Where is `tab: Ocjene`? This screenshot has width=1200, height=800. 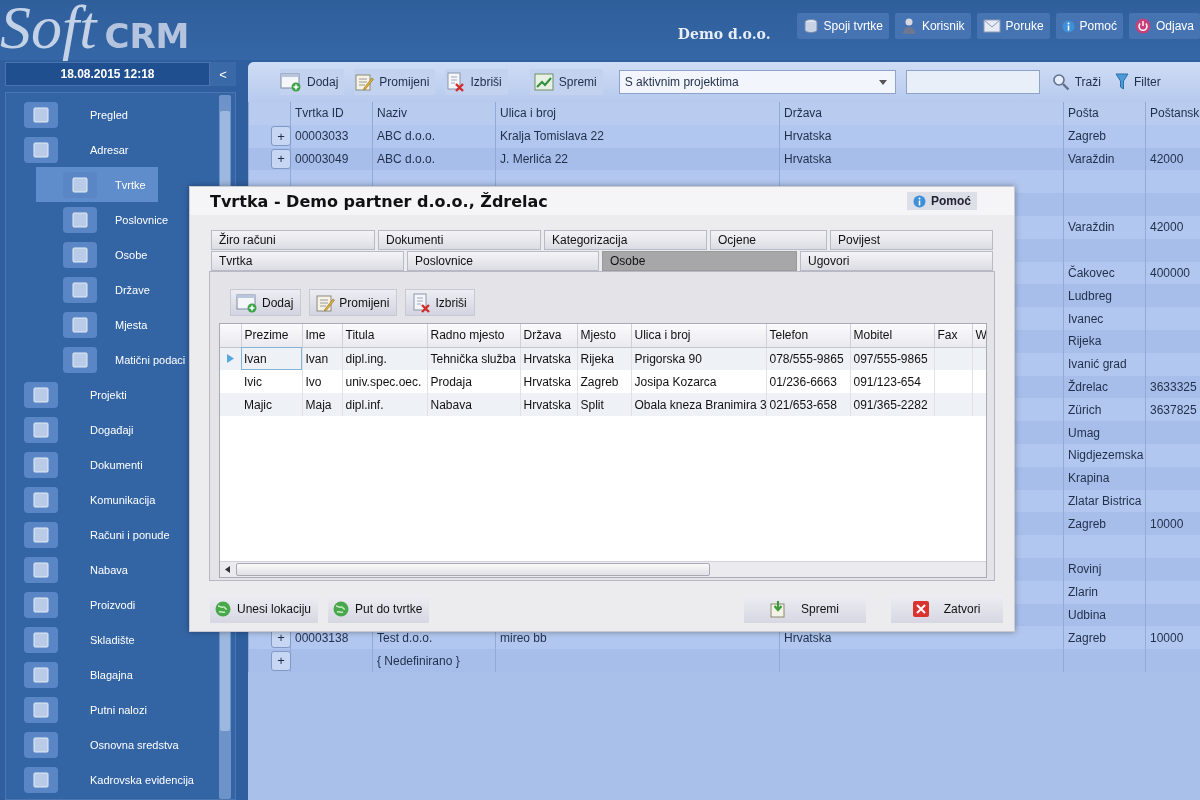 tab: Ocjene is located at coordinates (768, 240).